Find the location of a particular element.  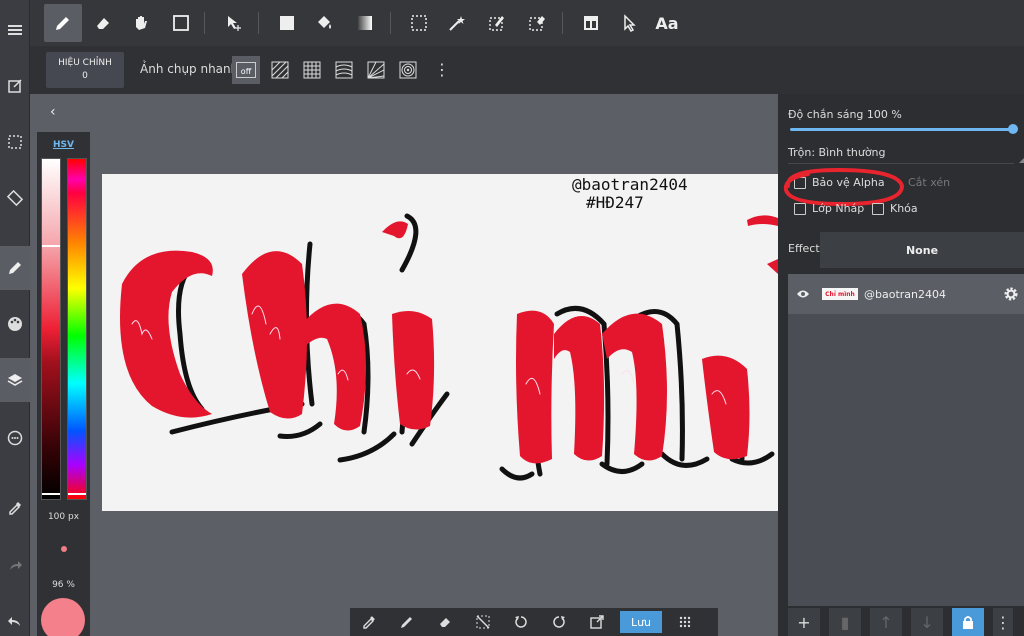

hand-icon is located at coordinates (141, 23).